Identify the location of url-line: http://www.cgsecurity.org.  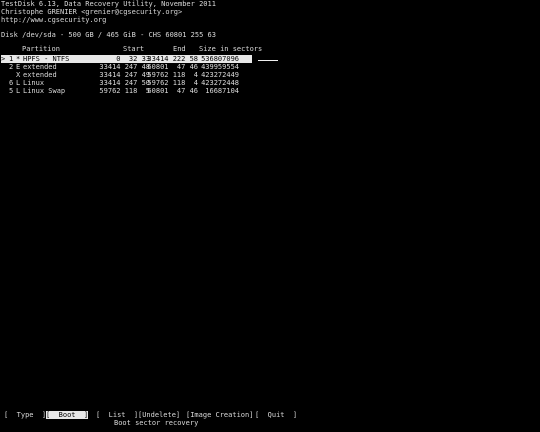
(54, 20).